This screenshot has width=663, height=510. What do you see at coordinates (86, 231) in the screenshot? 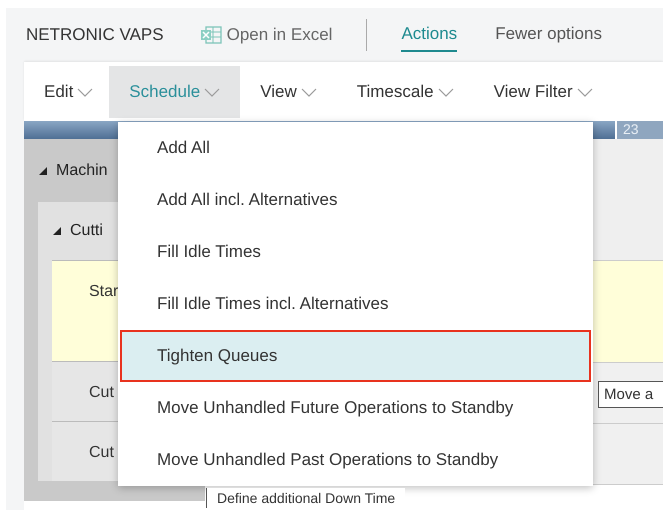
I see `subgroup-label: Cutti` at bounding box center [86, 231].